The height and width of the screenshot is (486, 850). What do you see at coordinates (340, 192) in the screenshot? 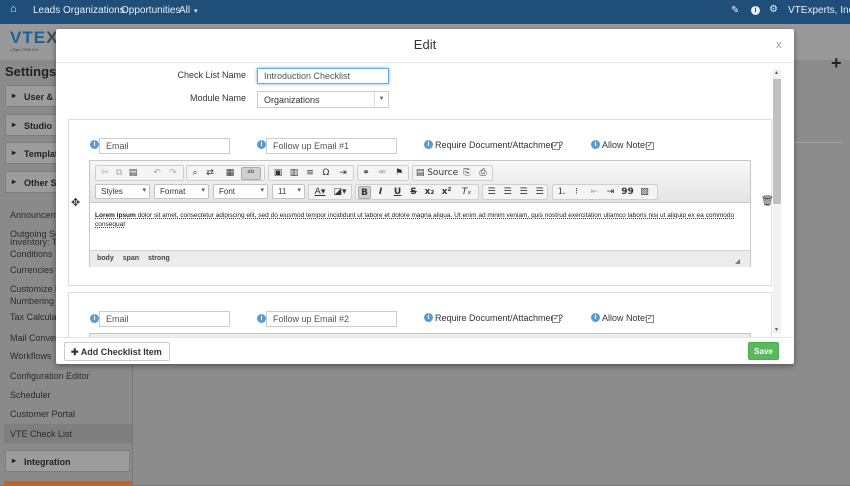
I see `bg-color-icon: ◪▾` at bounding box center [340, 192].